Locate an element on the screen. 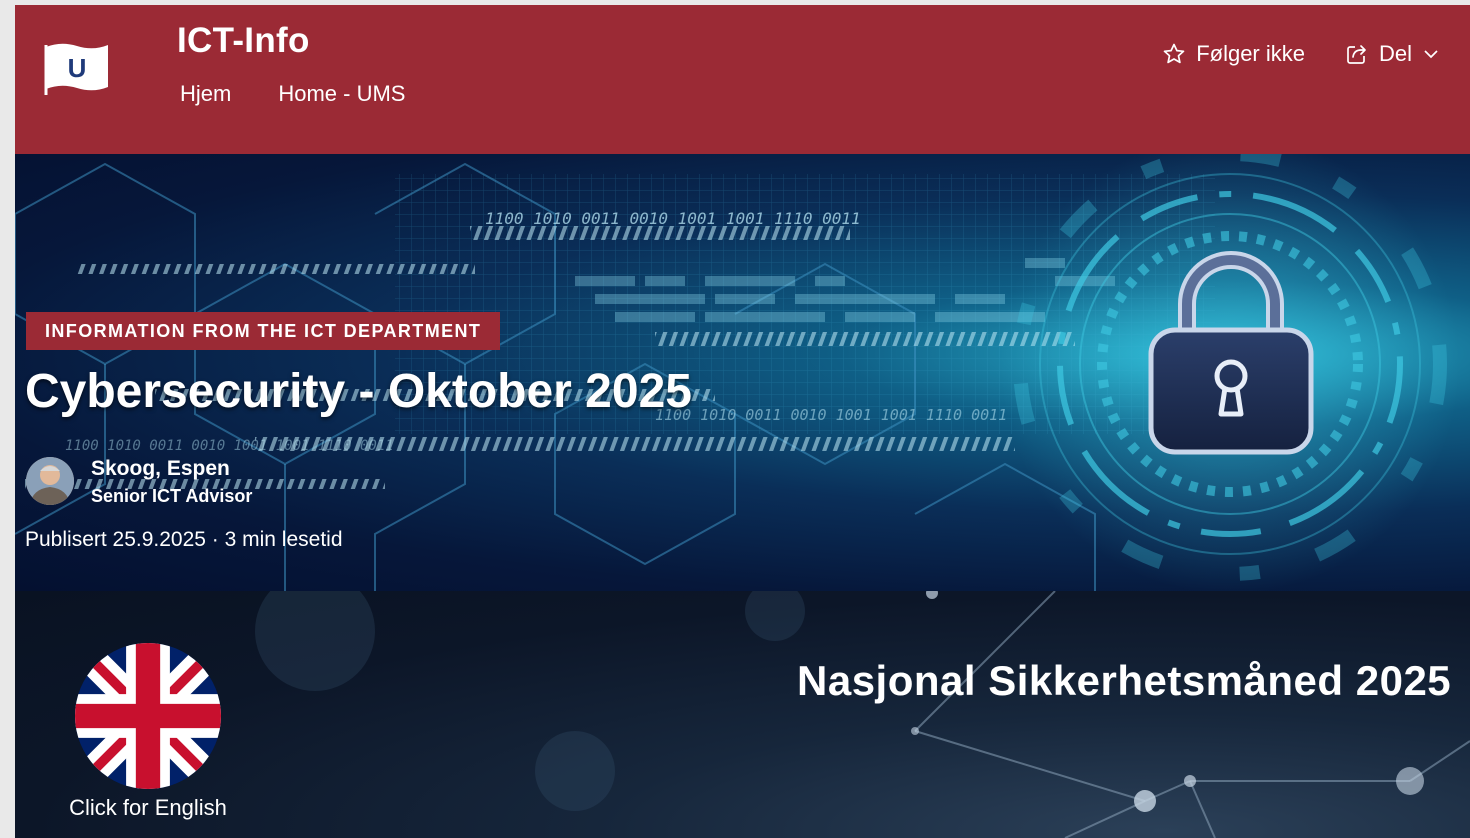 The height and width of the screenshot is (838, 1470). header-actions: Følger ikke Del is located at coordinates (1301, 54).